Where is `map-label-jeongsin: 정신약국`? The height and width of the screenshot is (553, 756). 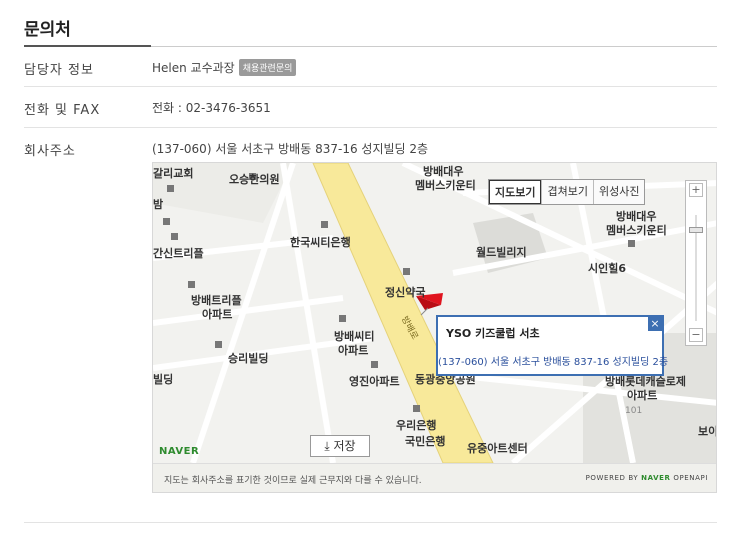
map-label-jeongsin: 정신약국 is located at coordinates (405, 292).